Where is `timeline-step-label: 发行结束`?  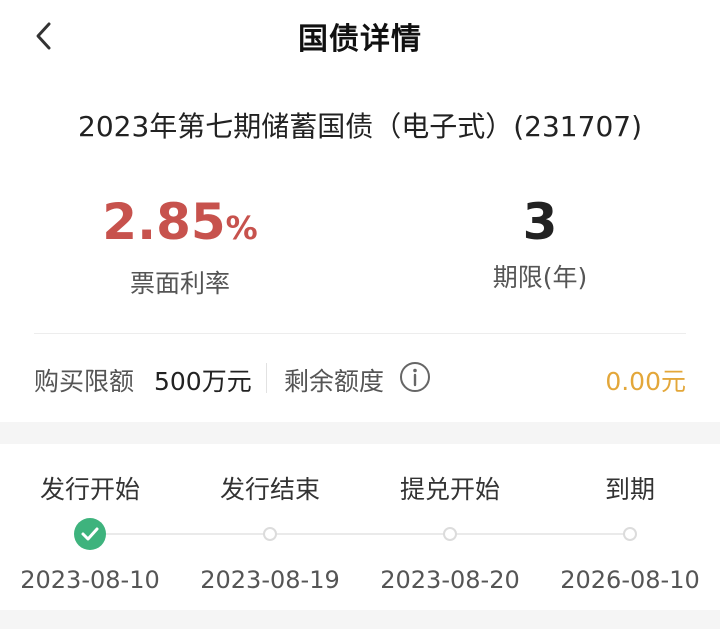
timeline-step-label: 发行结束 is located at coordinates (269, 489).